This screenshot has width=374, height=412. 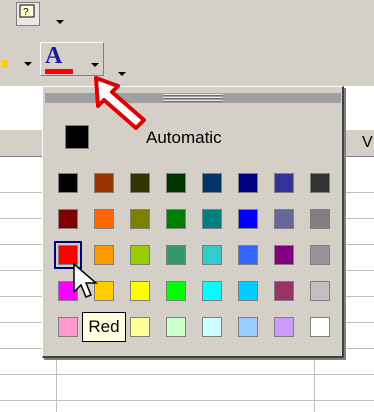 I want to click on font-color-dropdown-arrow, so click(x=95, y=65).